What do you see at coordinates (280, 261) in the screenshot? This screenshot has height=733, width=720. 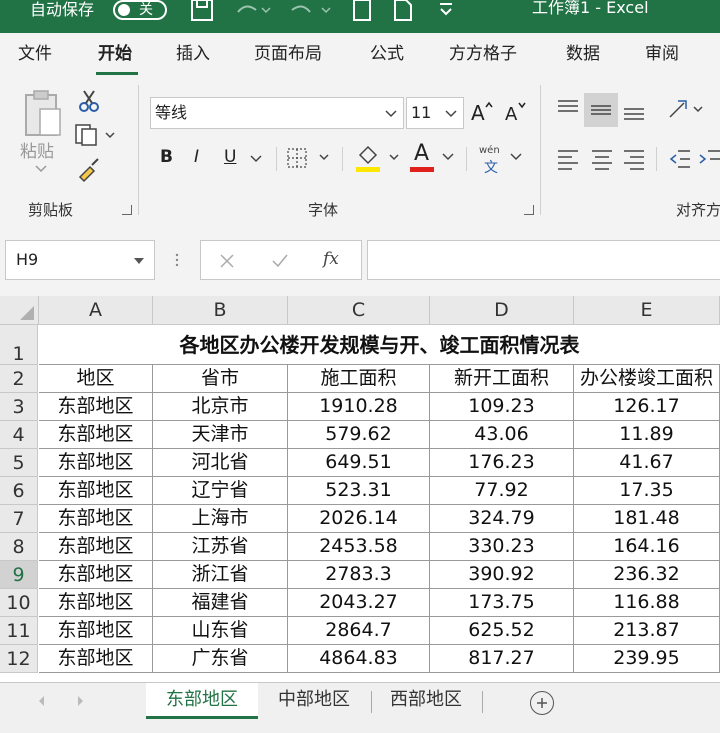 I see `enter-icon` at bounding box center [280, 261].